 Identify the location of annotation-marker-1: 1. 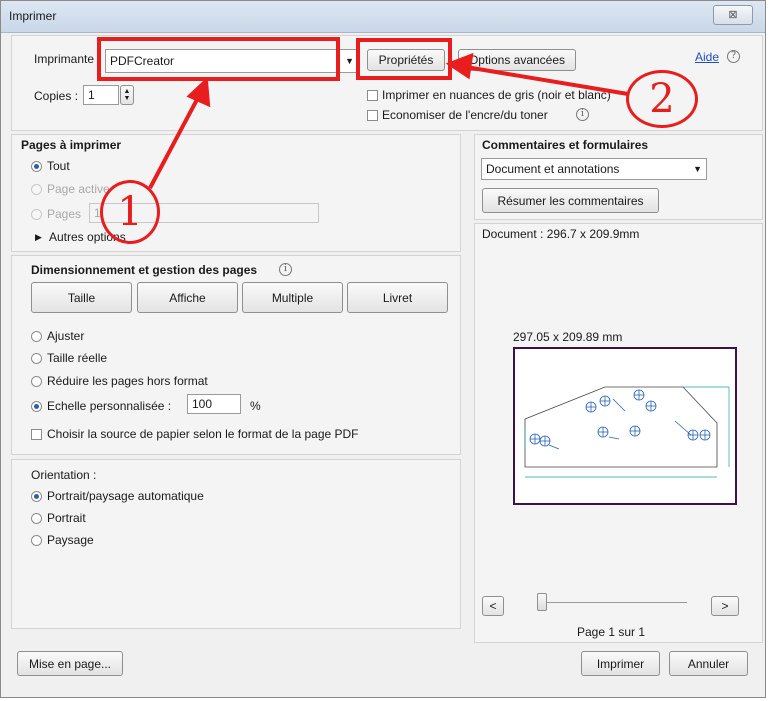
(130, 212).